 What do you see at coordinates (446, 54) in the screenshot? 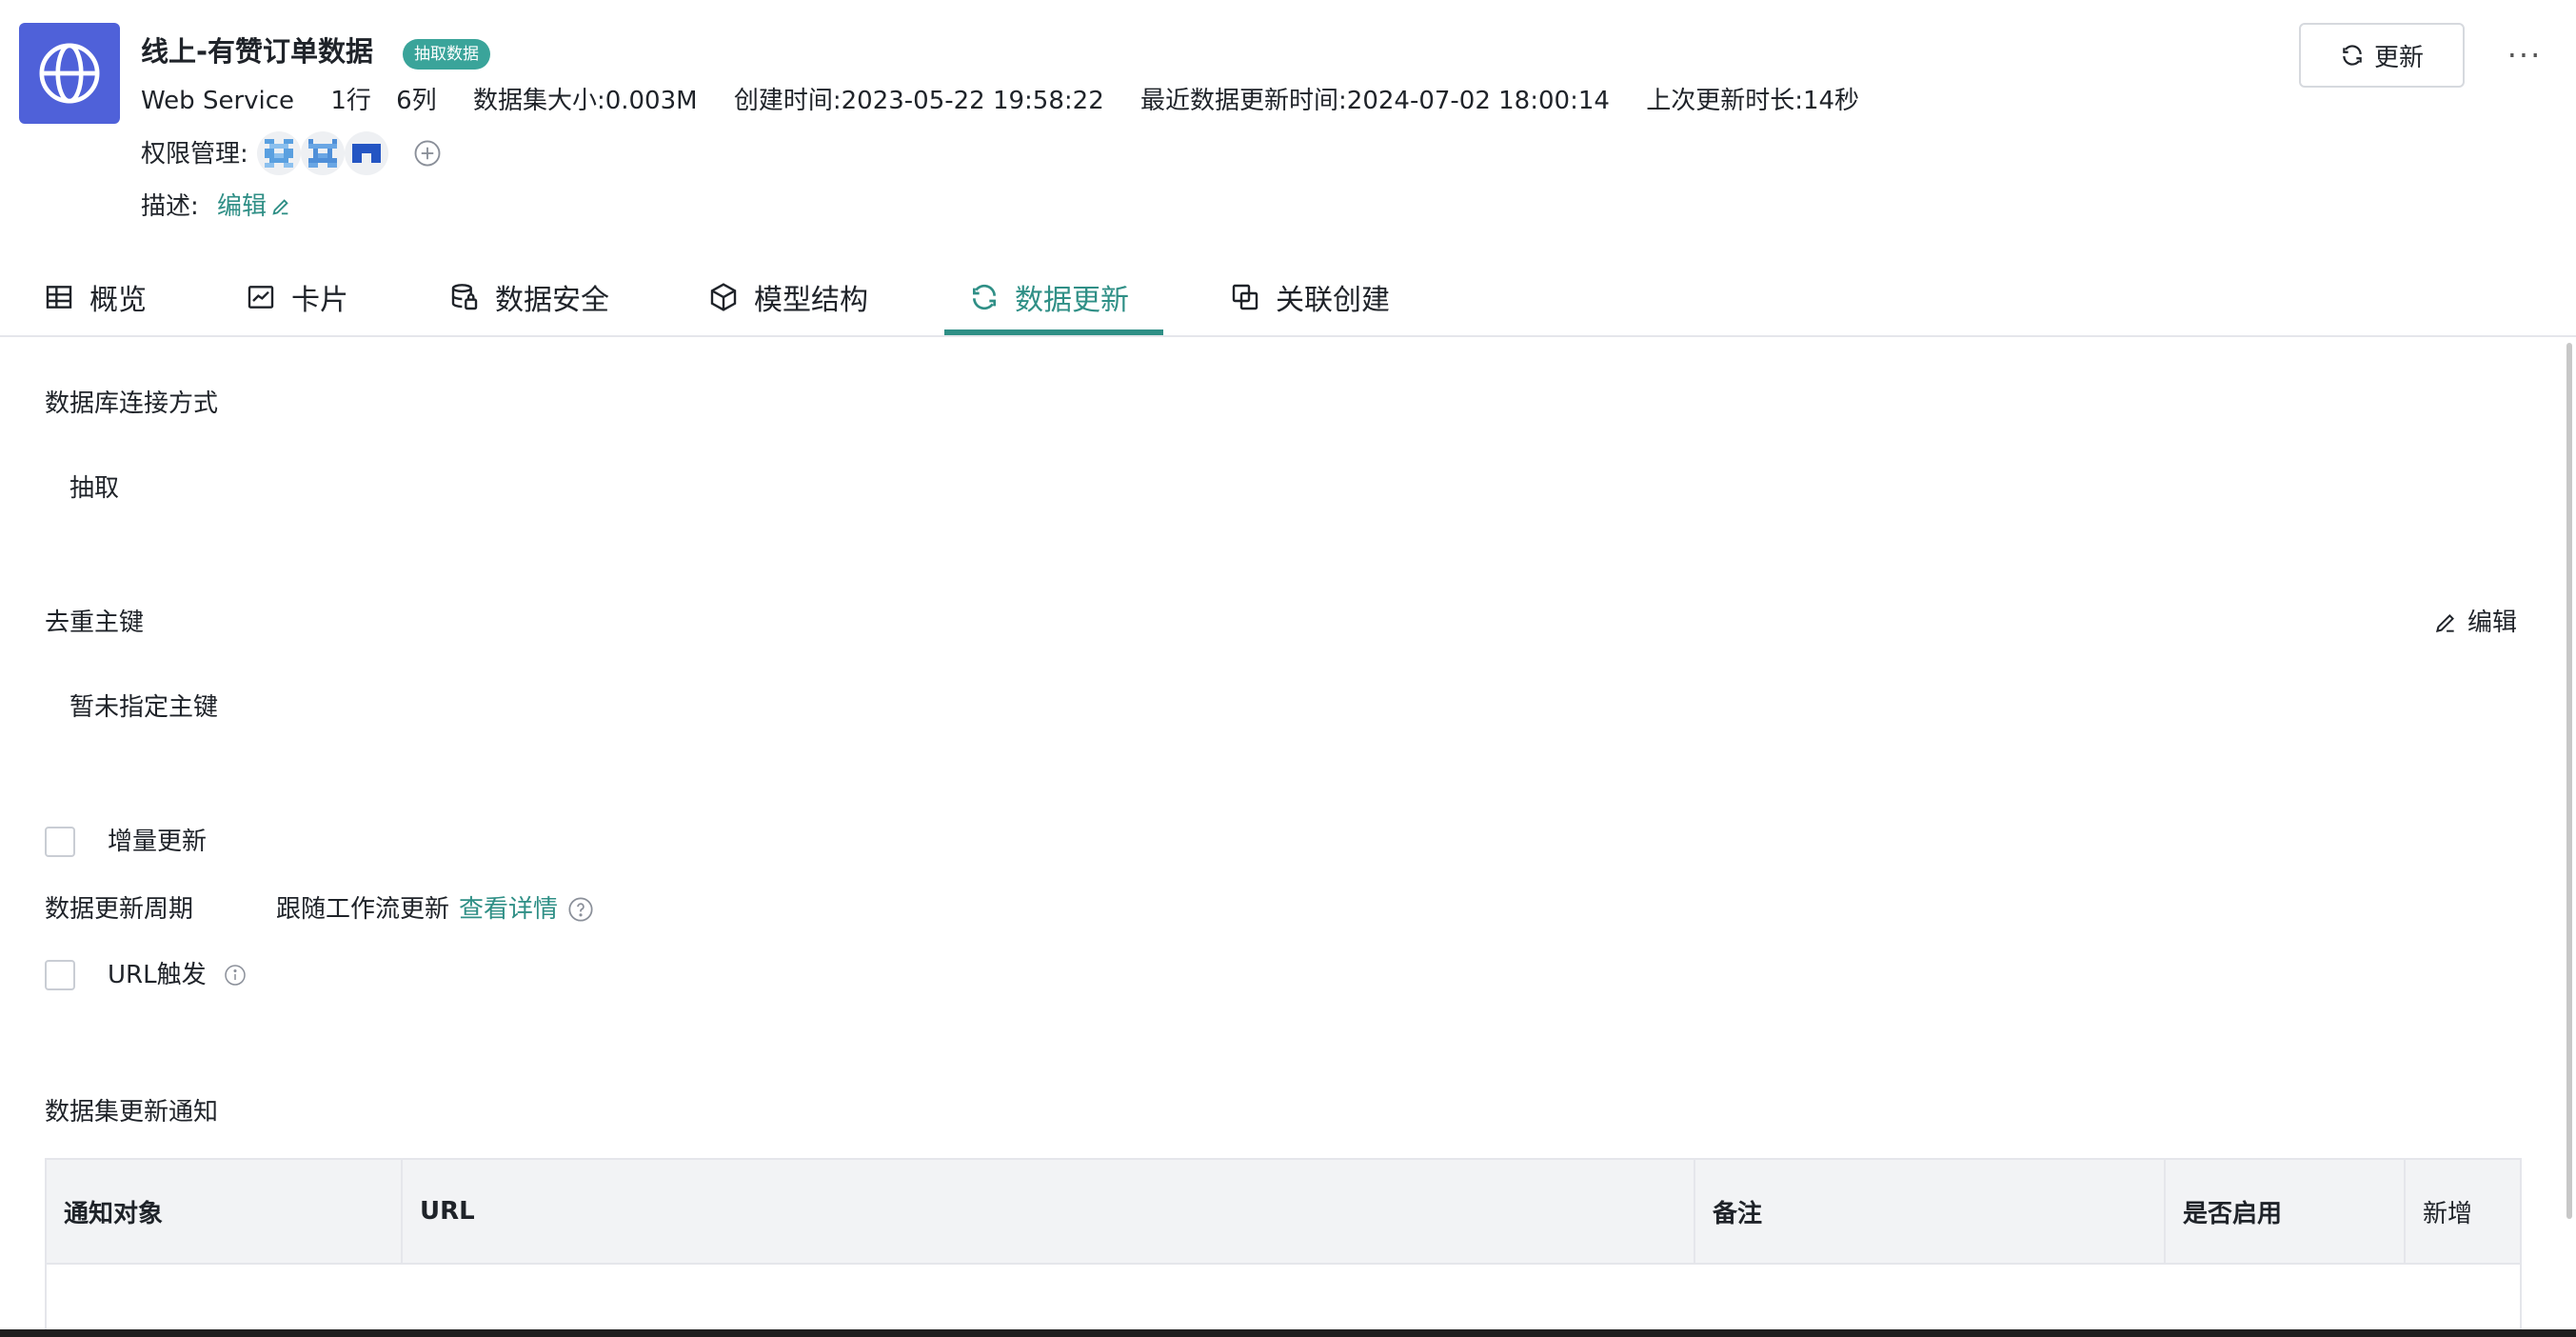
I see `extract-badge: 抽取数据` at bounding box center [446, 54].